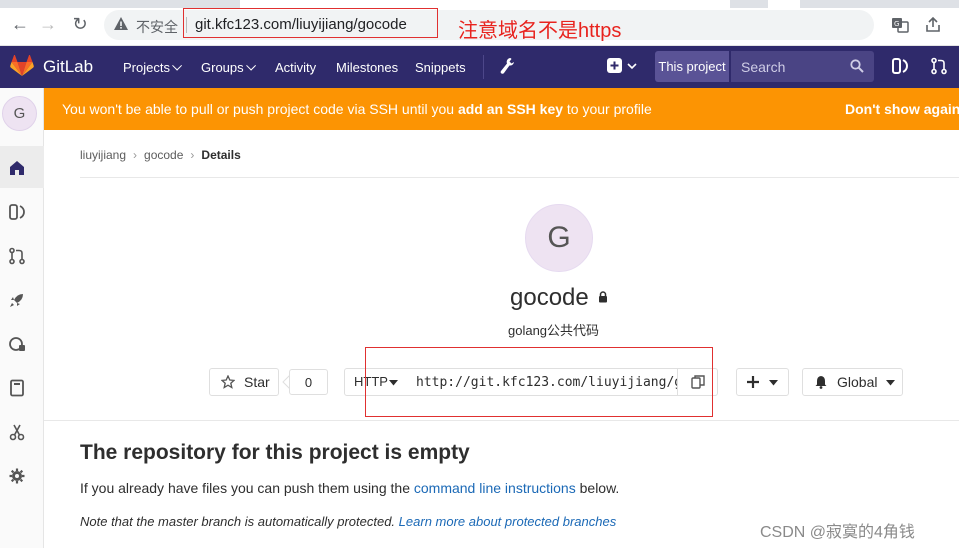 This screenshot has width=959, height=548. I want to click on dont-show-again-link: Don't show again, so click(902, 109).